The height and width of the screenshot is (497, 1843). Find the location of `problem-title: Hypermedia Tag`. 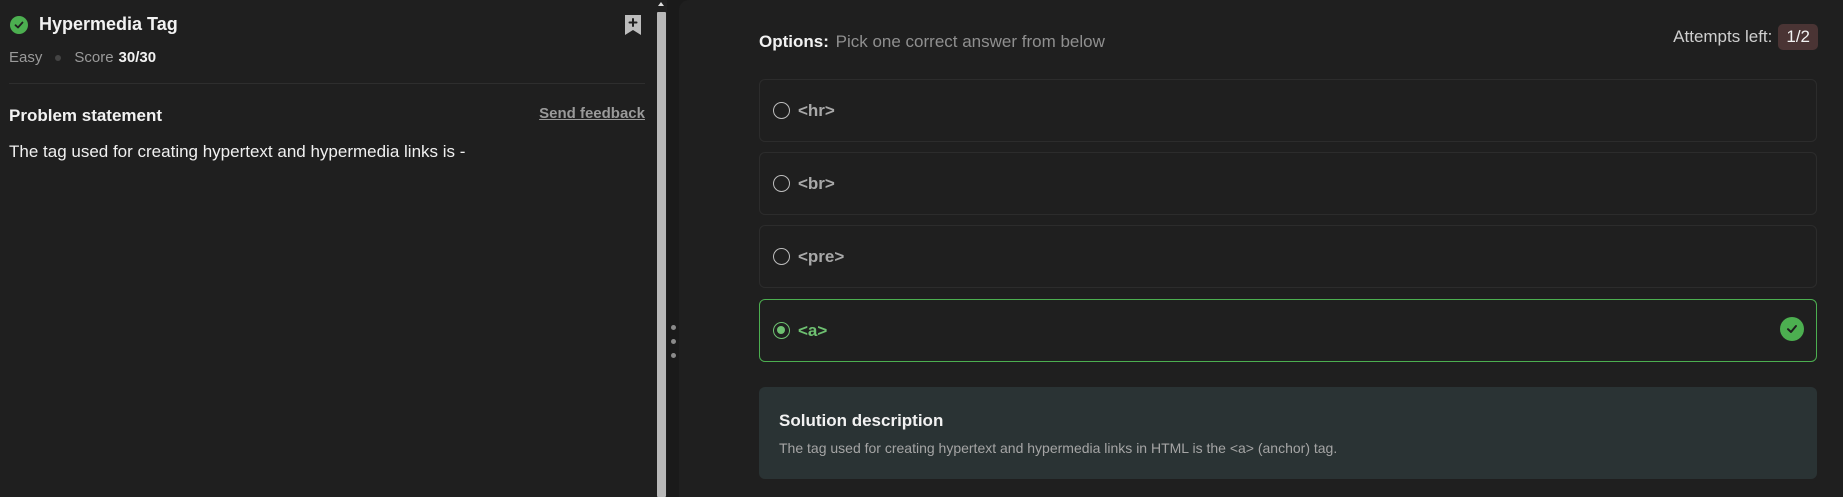

problem-title: Hypermedia Tag is located at coordinates (108, 24).